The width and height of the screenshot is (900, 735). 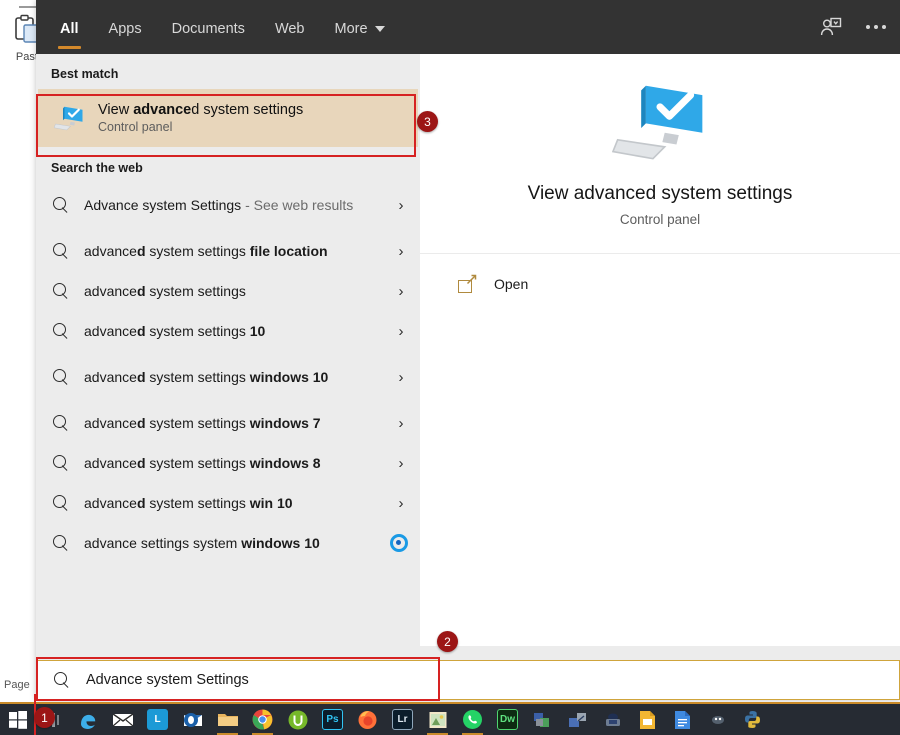 What do you see at coordinates (167, 680) in the screenshot?
I see `search-input: Advance system Settings` at bounding box center [167, 680].